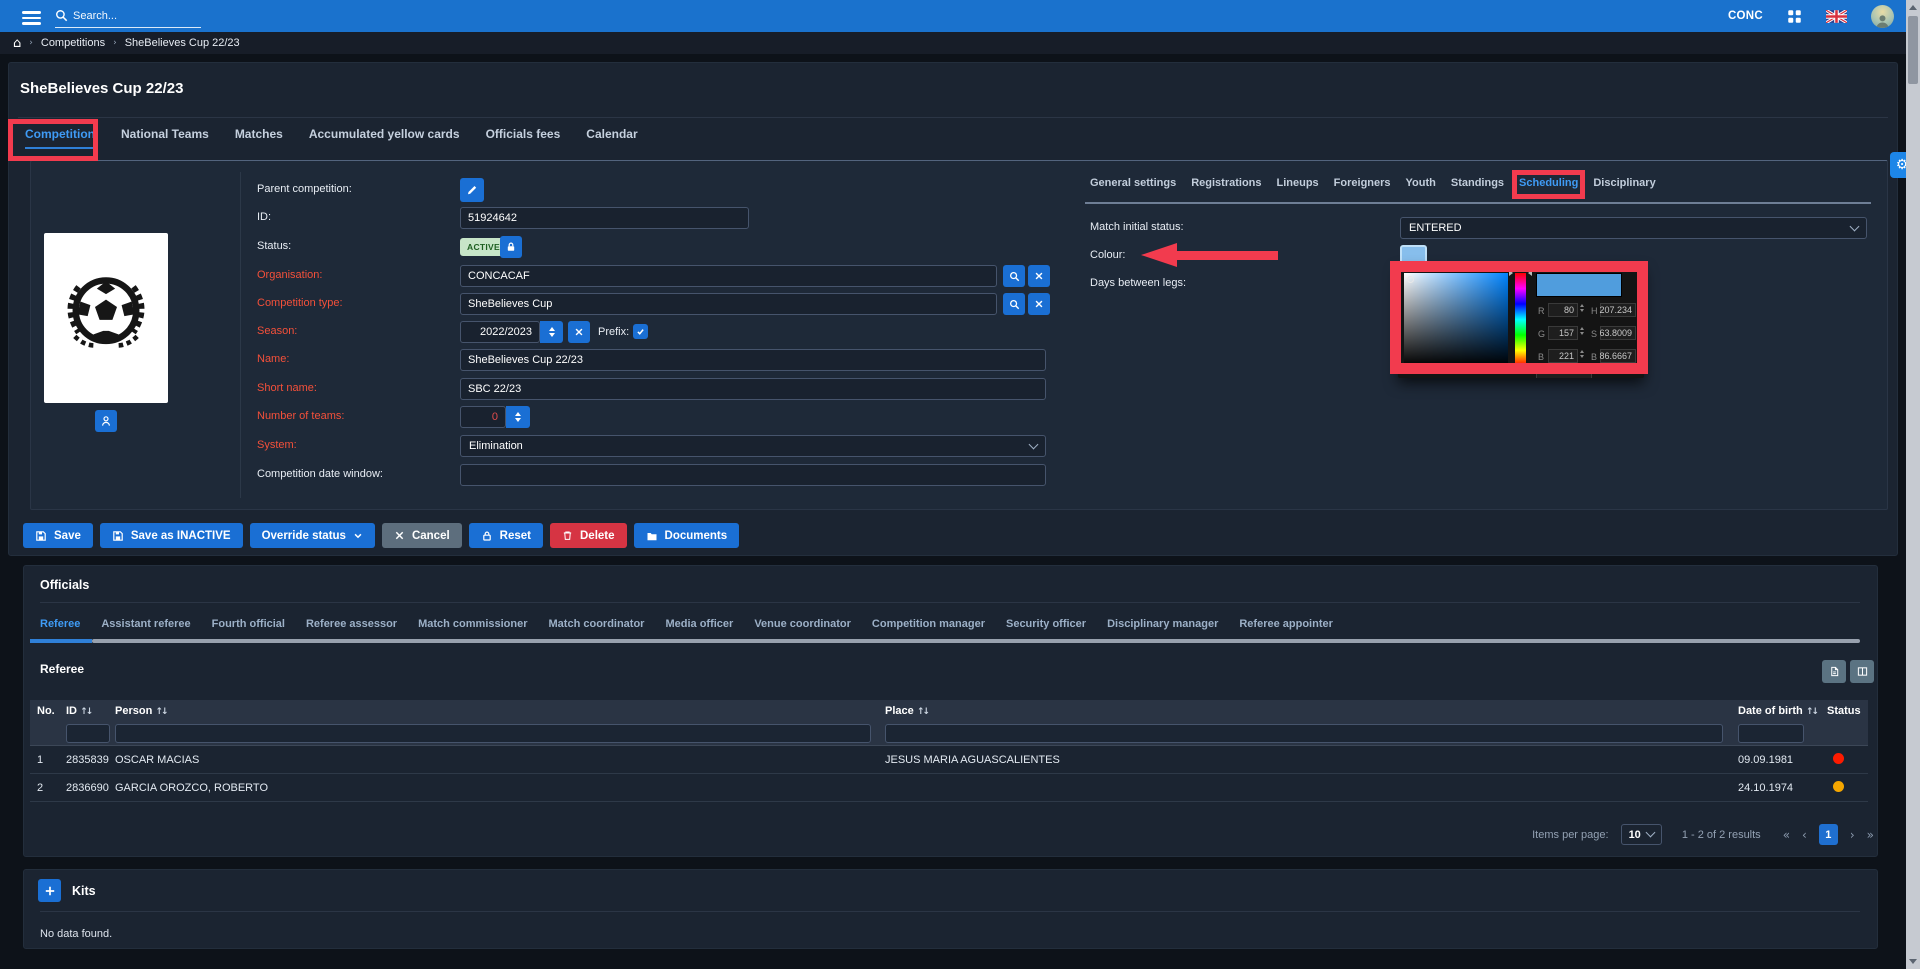 This screenshot has width=1920, height=969. What do you see at coordinates (1549, 184) in the screenshot?
I see `tab-scheduling: Scheduling` at bounding box center [1549, 184].